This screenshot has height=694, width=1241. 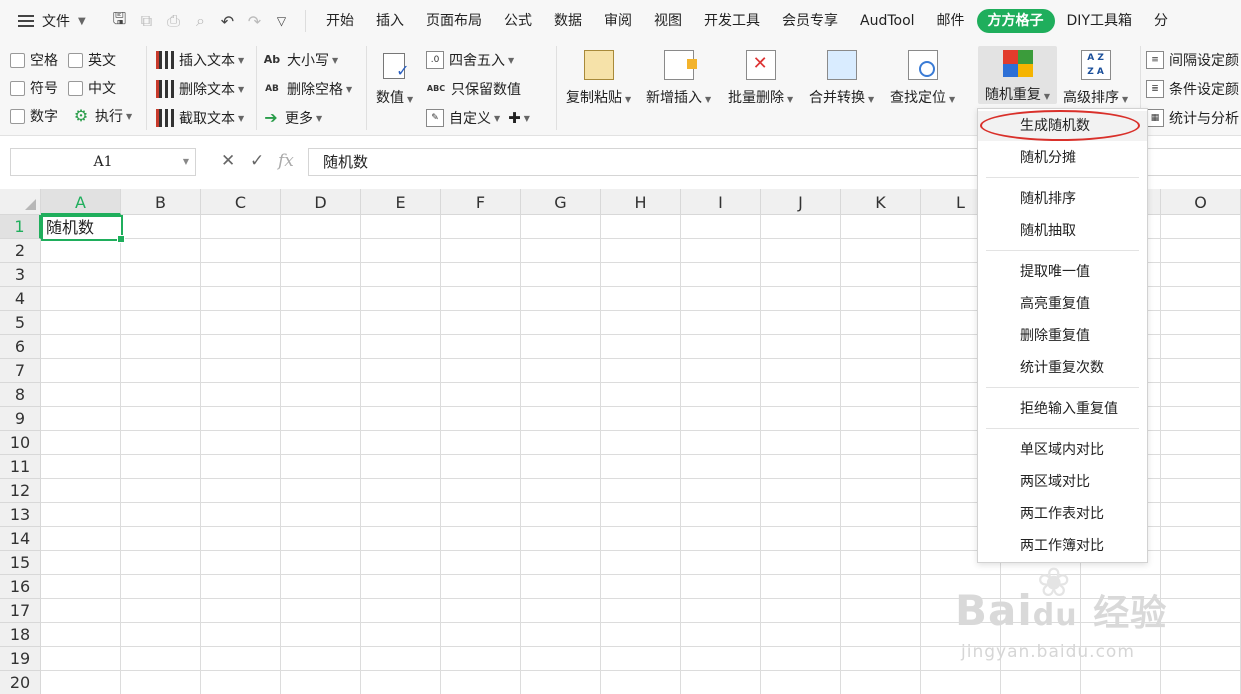 I want to click on menu-item-generate-random: 生成随机数, so click(x=1062, y=126).